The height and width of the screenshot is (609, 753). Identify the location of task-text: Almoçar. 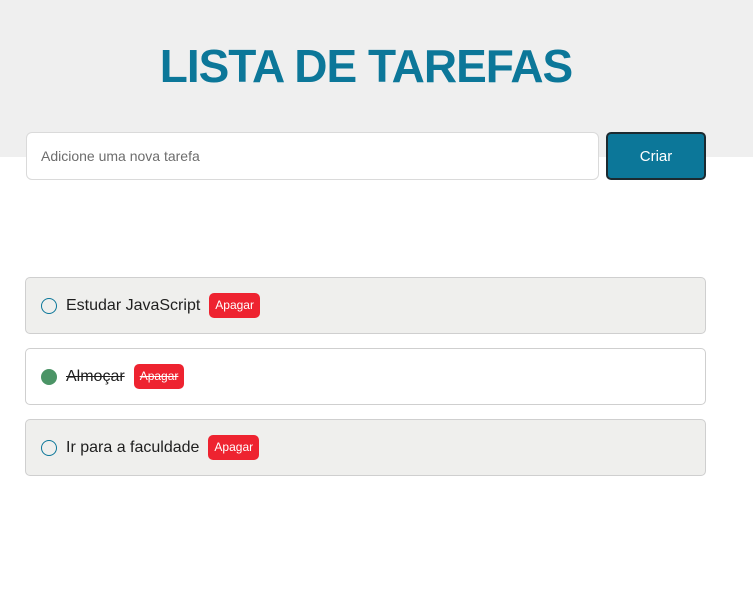
(95, 376).